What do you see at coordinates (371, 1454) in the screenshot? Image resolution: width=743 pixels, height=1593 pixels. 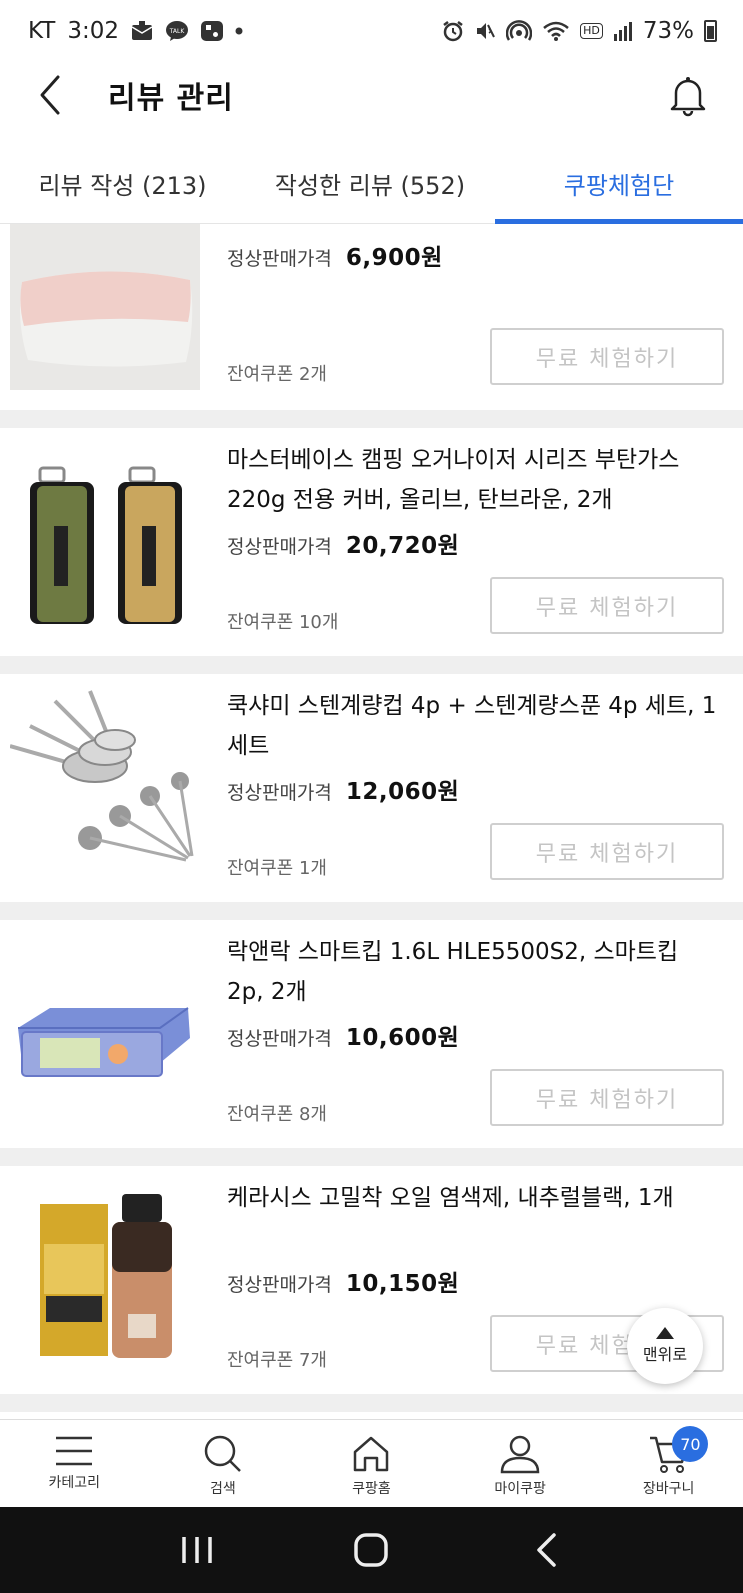 I see `home-icon` at bounding box center [371, 1454].